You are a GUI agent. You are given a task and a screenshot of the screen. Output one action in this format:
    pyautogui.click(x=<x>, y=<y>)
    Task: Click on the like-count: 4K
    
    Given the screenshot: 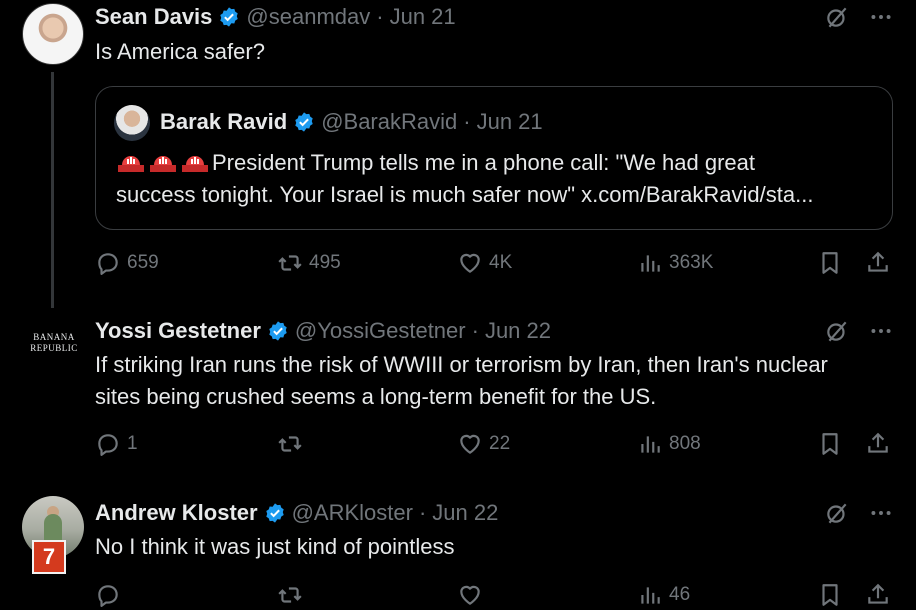 What is the action you would take?
    pyautogui.click(x=501, y=262)
    